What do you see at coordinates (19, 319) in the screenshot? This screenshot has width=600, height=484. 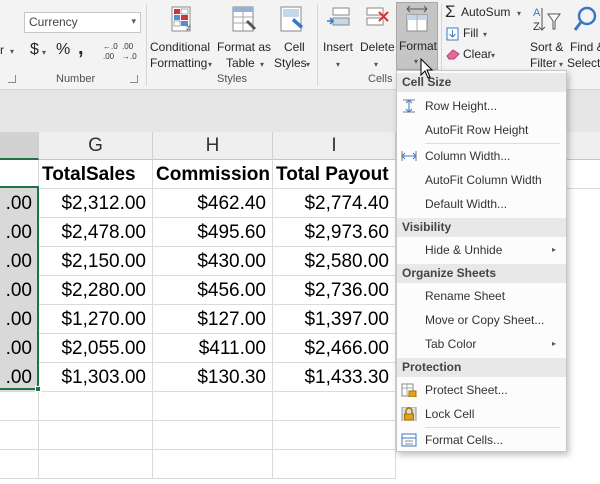 I see `cell-f-5: .00` at bounding box center [19, 319].